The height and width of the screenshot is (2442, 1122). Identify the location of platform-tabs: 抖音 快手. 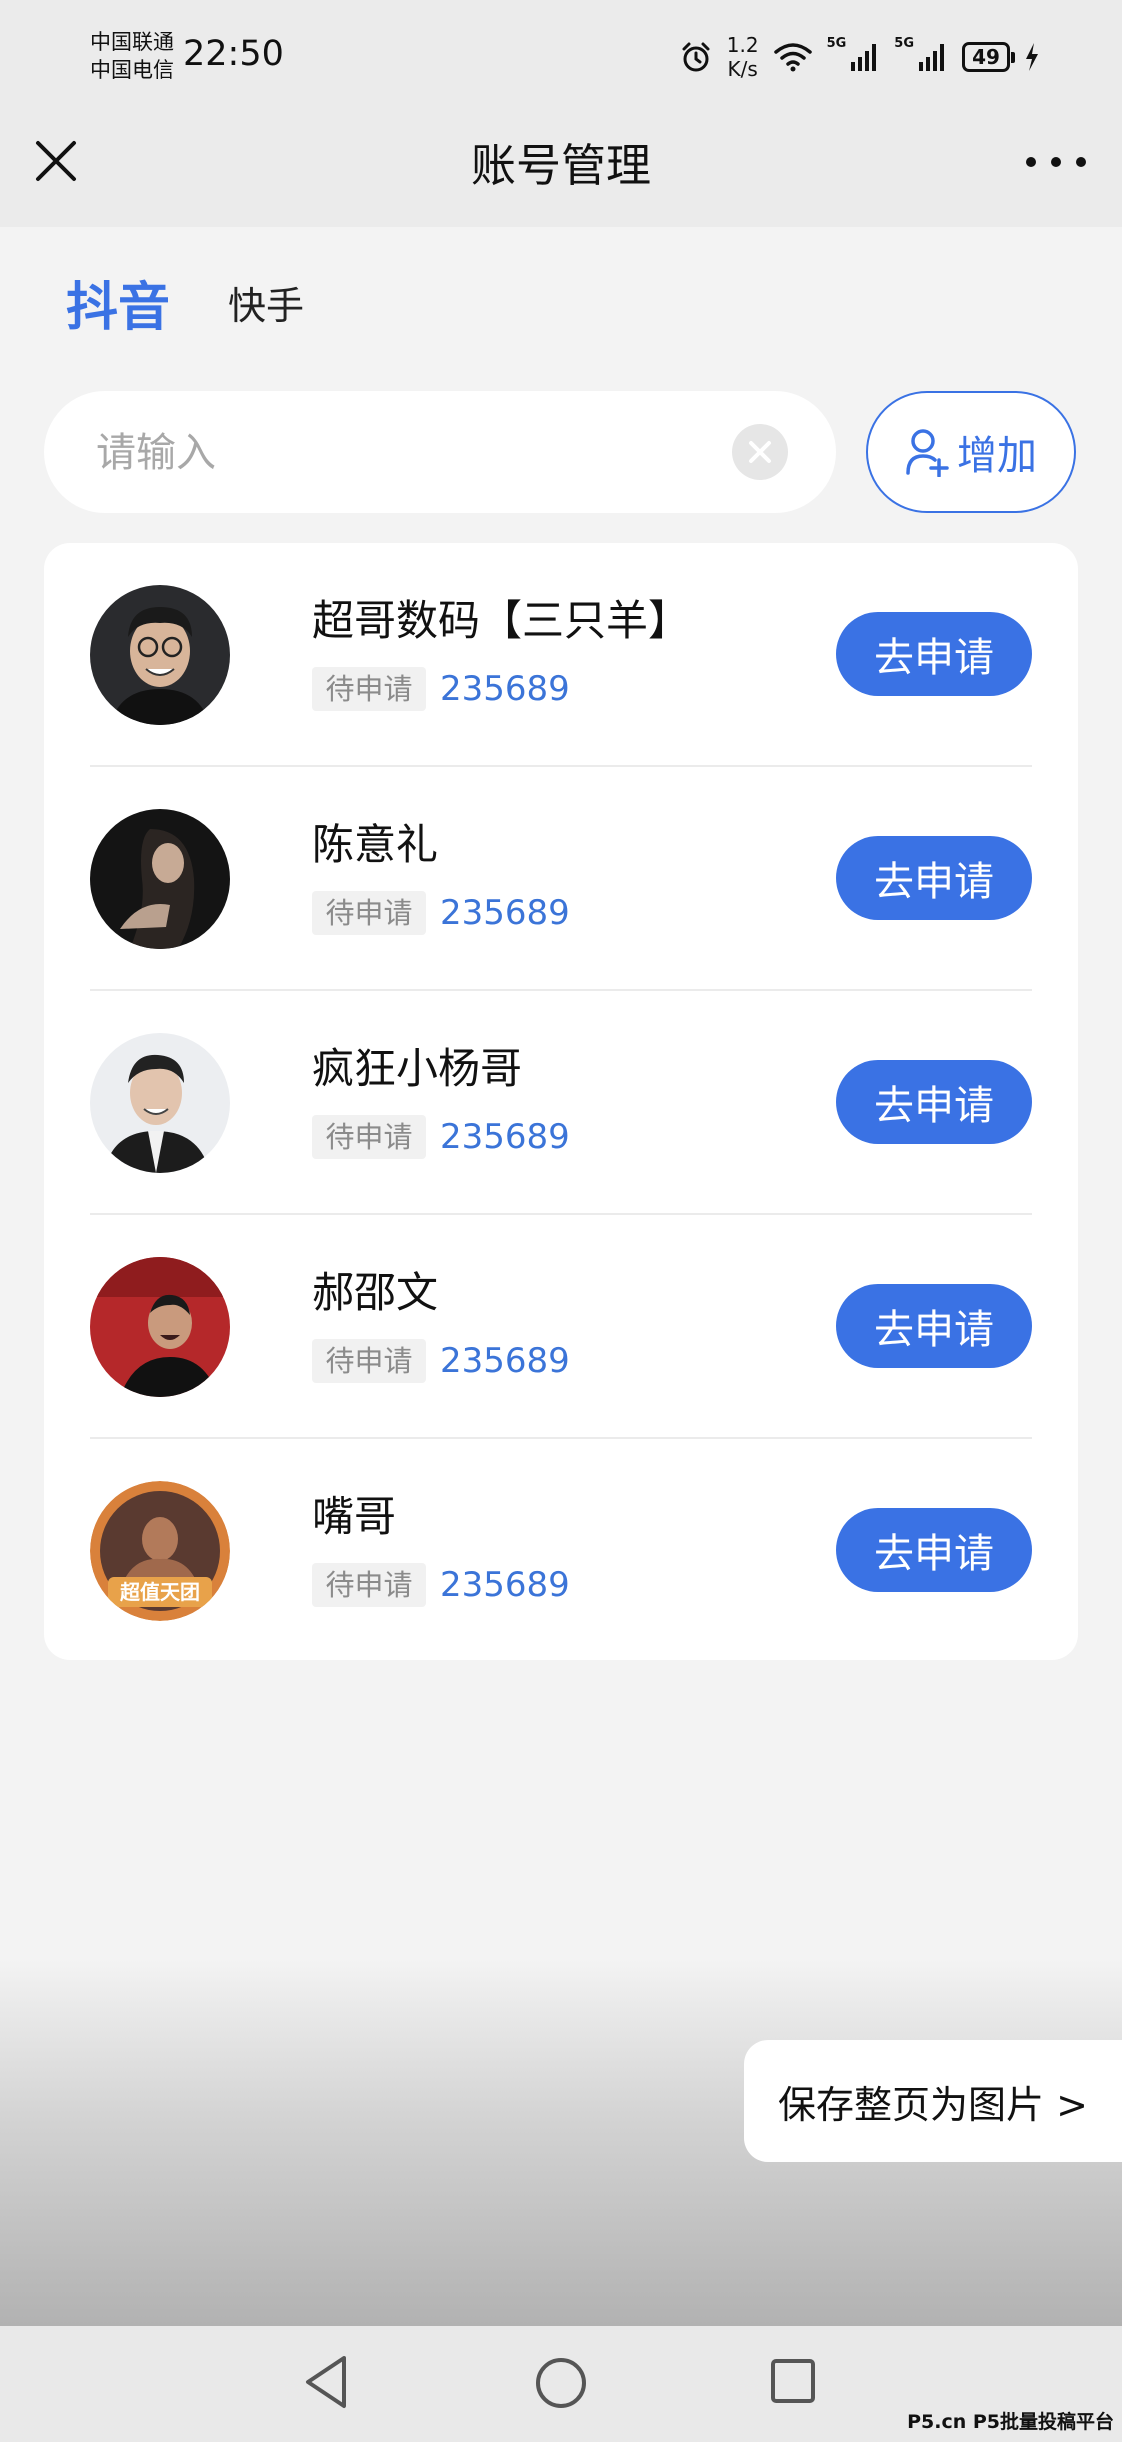
(185, 302).